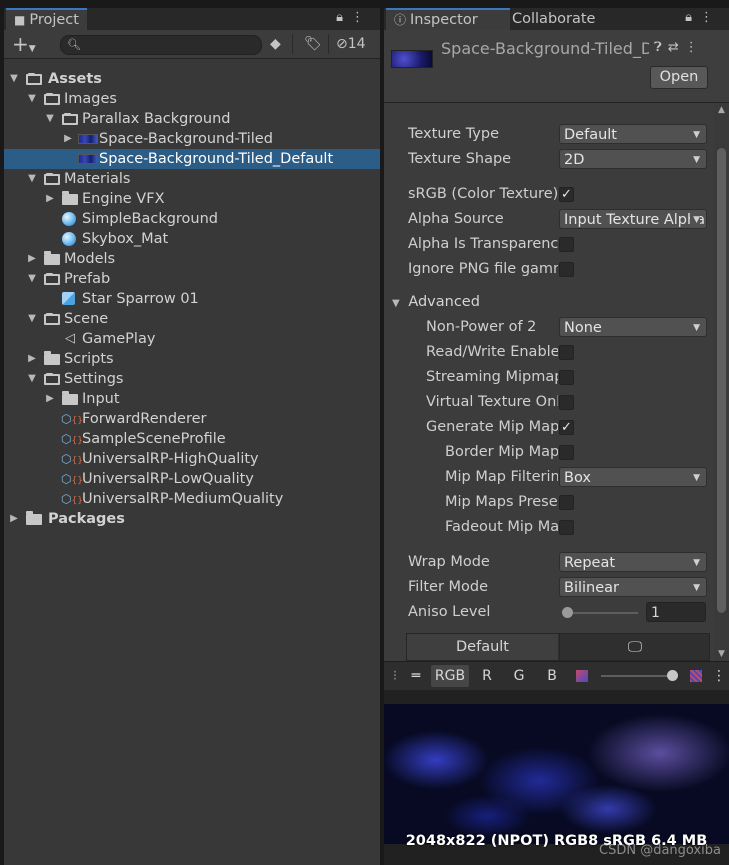 The height and width of the screenshot is (865, 729). What do you see at coordinates (679, 77) in the screenshot?
I see `open-button: Open` at bounding box center [679, 77].